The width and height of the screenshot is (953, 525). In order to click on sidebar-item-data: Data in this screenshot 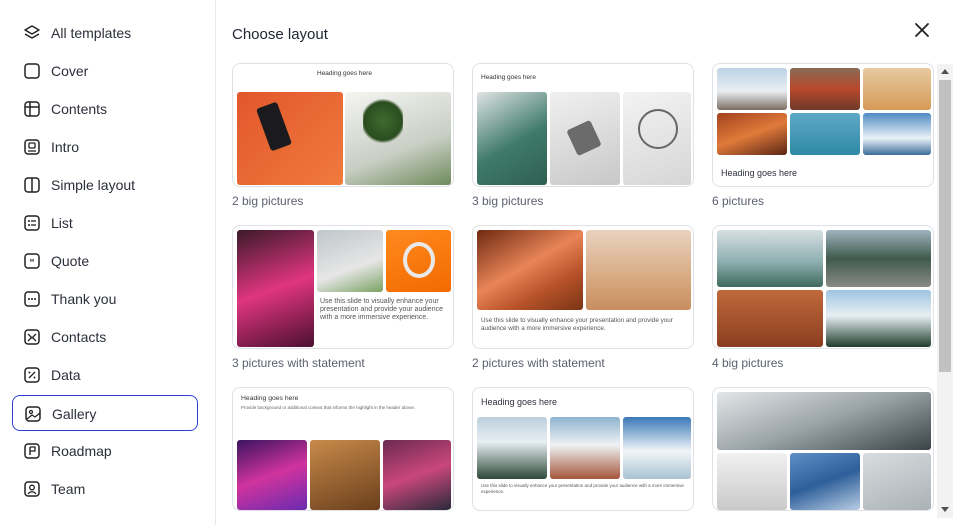, I will do `click(105, 375)`.